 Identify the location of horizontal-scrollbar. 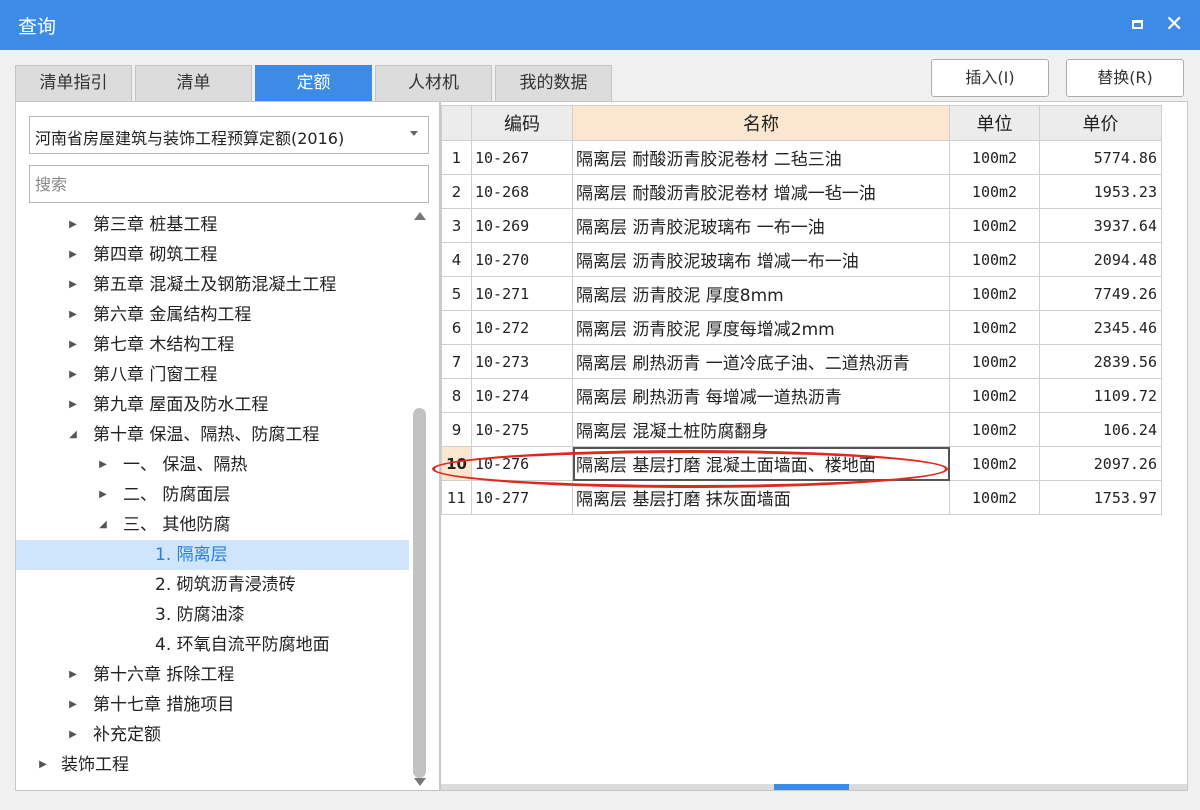
(814, 787).